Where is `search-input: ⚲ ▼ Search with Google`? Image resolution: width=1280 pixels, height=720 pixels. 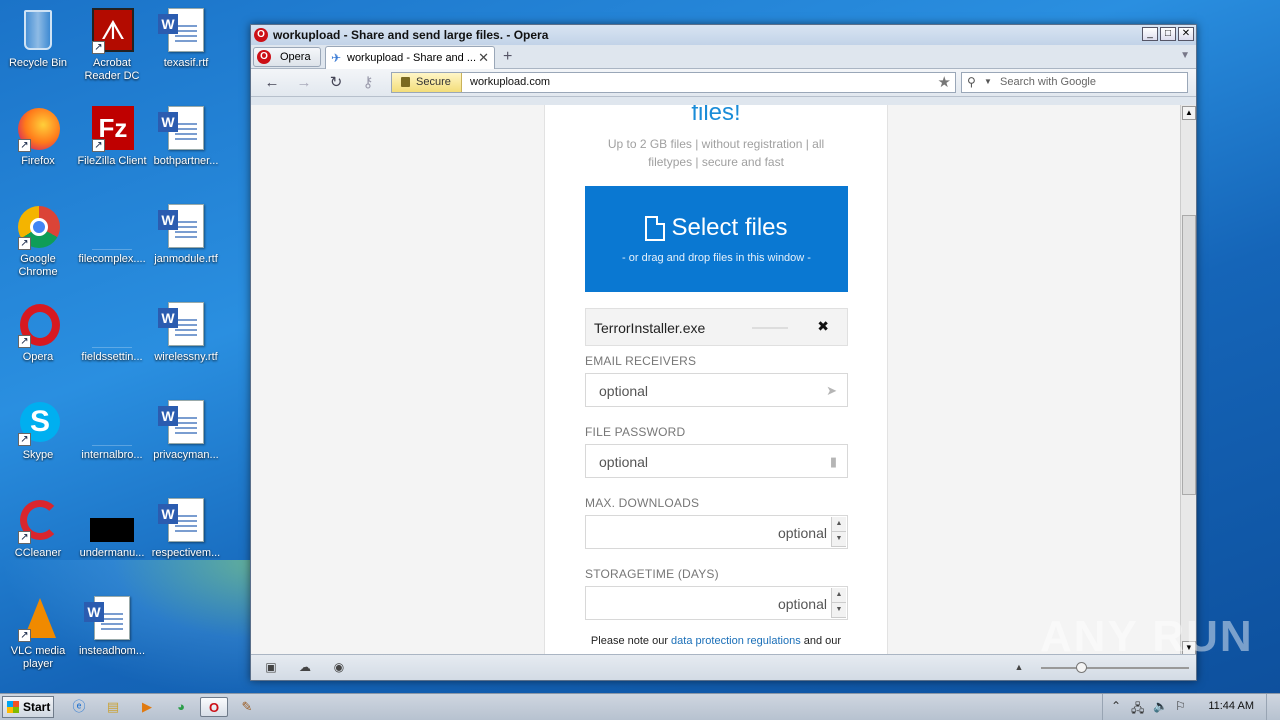 search-input: ⚲ ▼ Search with Google is located at coordinates (1074, 82).